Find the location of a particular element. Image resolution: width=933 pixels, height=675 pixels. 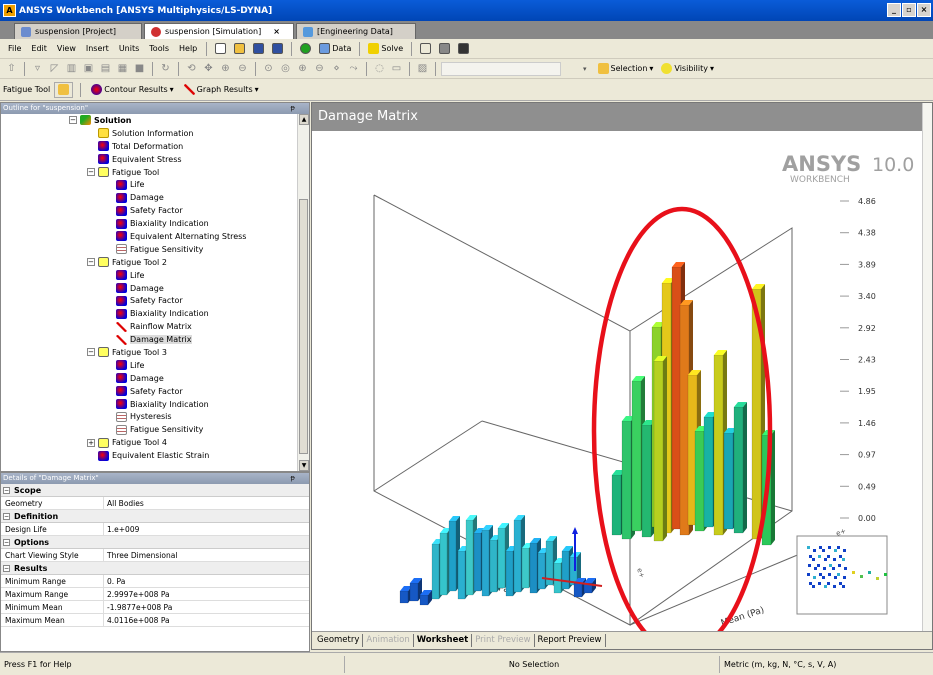

tab-geometry: Geometry is located at coordinates (339, 640).